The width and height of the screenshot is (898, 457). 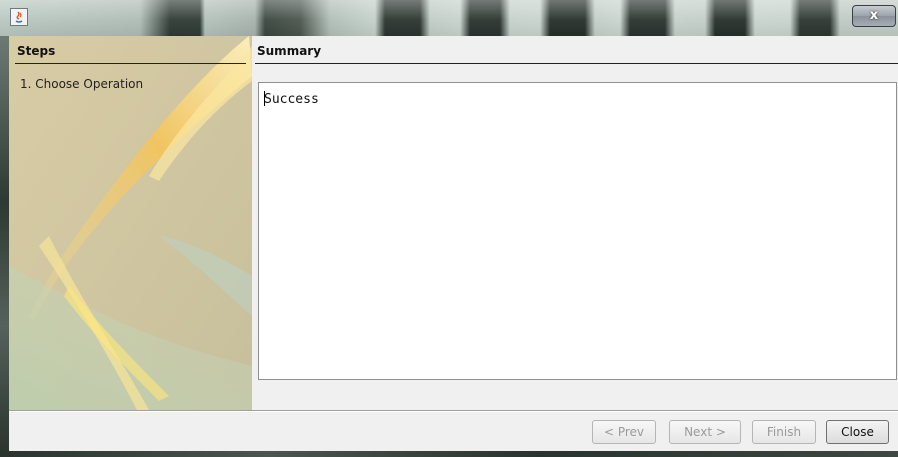 I want to click on window-frame-bottom, so click(x=449, y=454).